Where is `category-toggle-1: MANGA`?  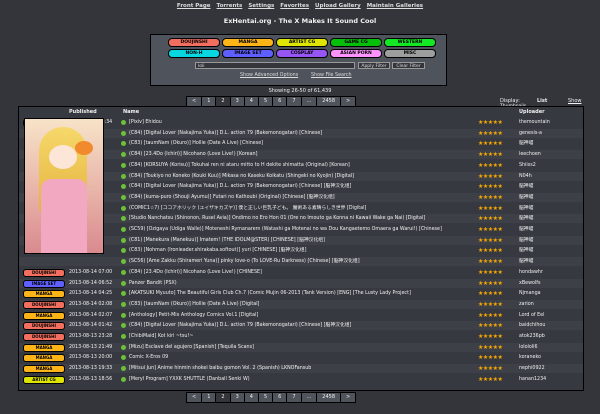 category-toggle-1: MANGA is located at coordinates (248, 42).